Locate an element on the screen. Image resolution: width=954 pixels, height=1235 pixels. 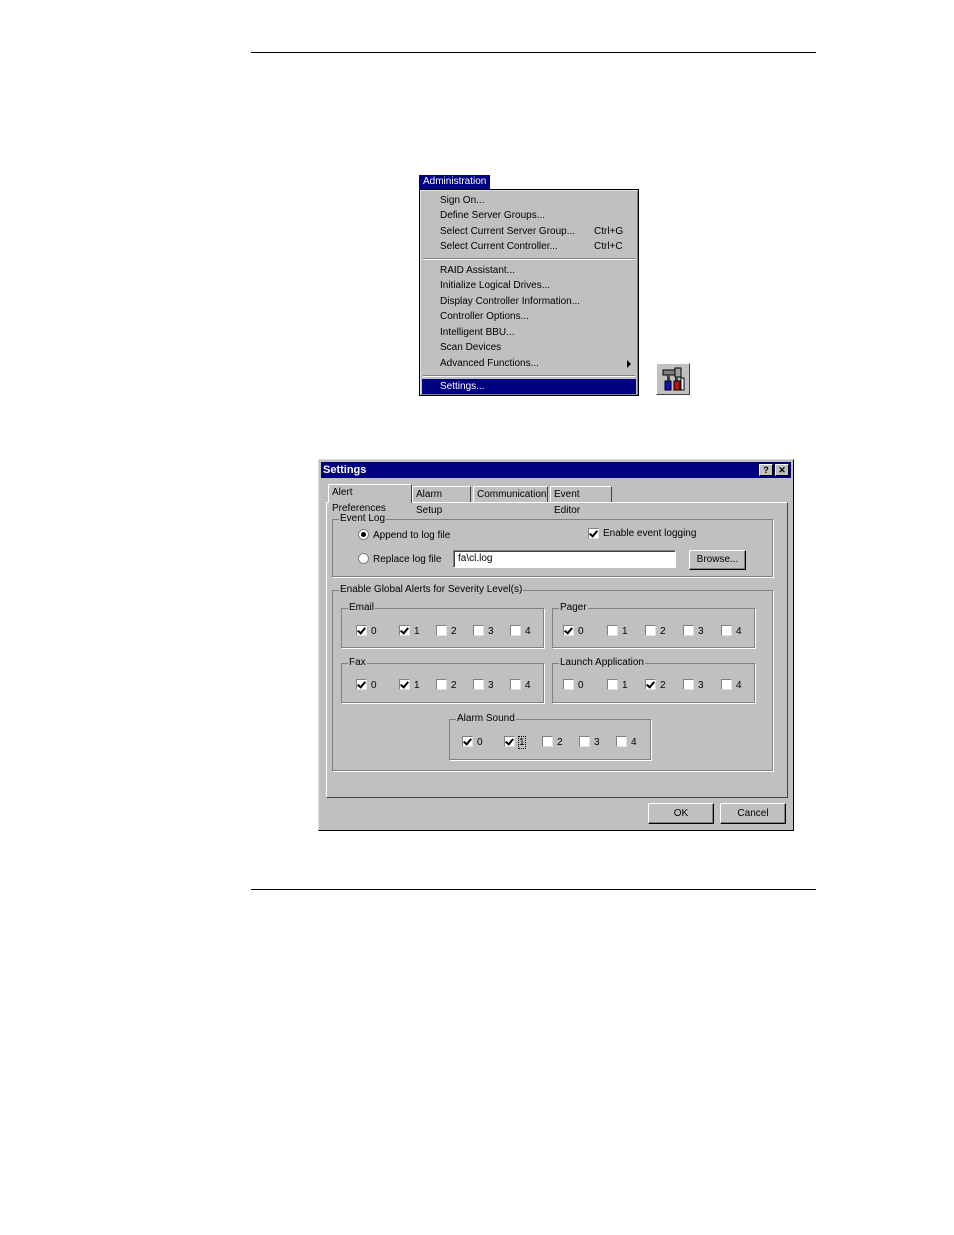
menu-item-select-server-group: Select Current Server Group... Ctrl+G is located at coordinates (531, 231).